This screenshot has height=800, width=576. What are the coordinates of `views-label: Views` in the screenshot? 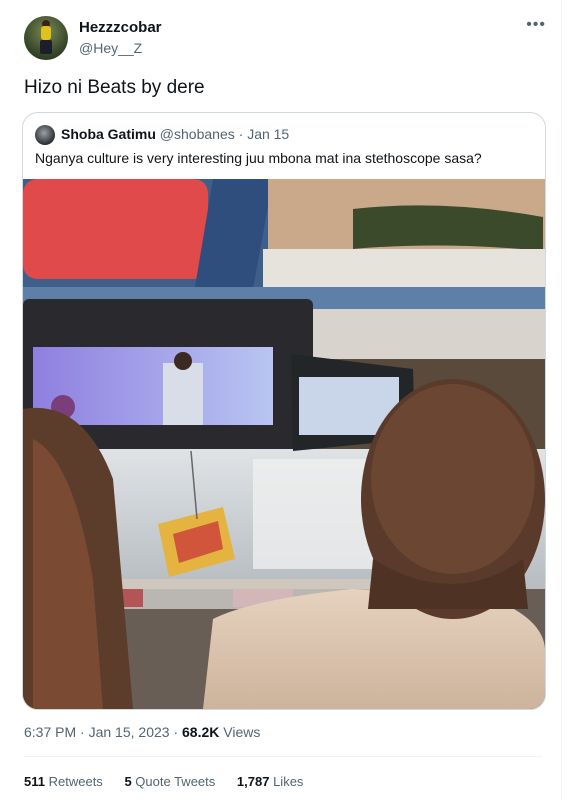 It's located at (242, 732).